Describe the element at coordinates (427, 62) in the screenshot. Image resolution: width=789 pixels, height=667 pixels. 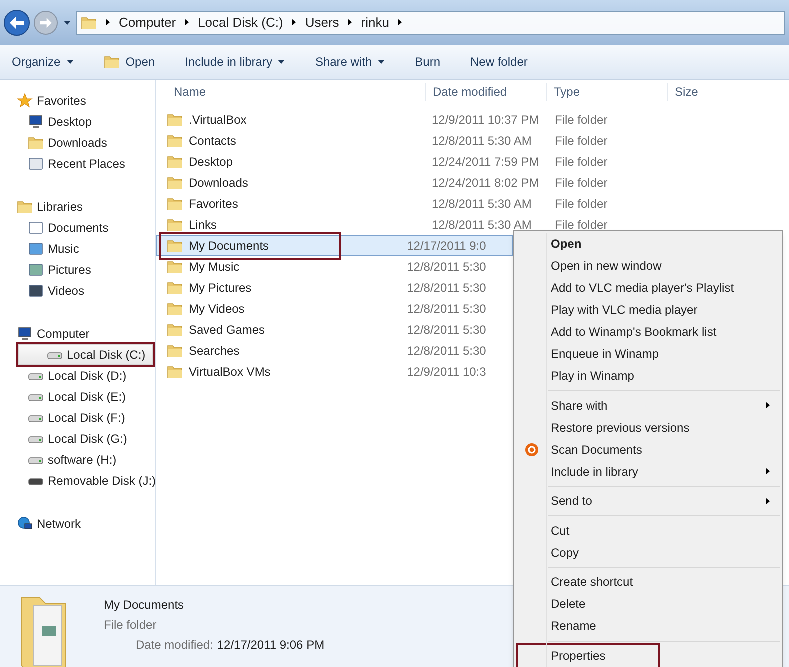
I see `toolbar-button: Burn` at that location.